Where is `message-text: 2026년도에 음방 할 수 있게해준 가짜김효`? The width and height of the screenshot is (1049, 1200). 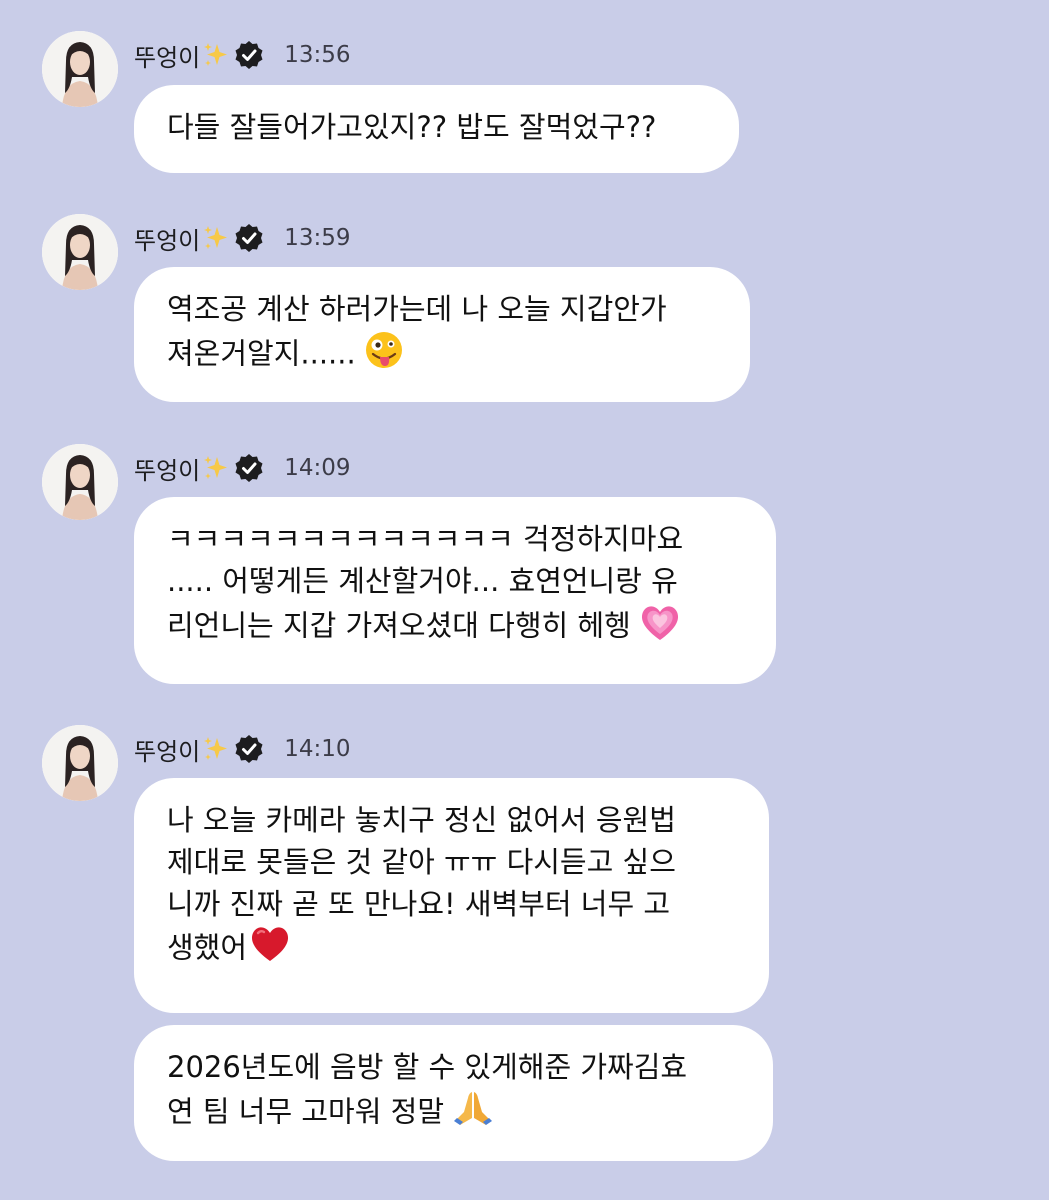
message-text: 2026년도에 음방 할 수 있게해준 가짜김효 is located at coordinates (427, 1067).